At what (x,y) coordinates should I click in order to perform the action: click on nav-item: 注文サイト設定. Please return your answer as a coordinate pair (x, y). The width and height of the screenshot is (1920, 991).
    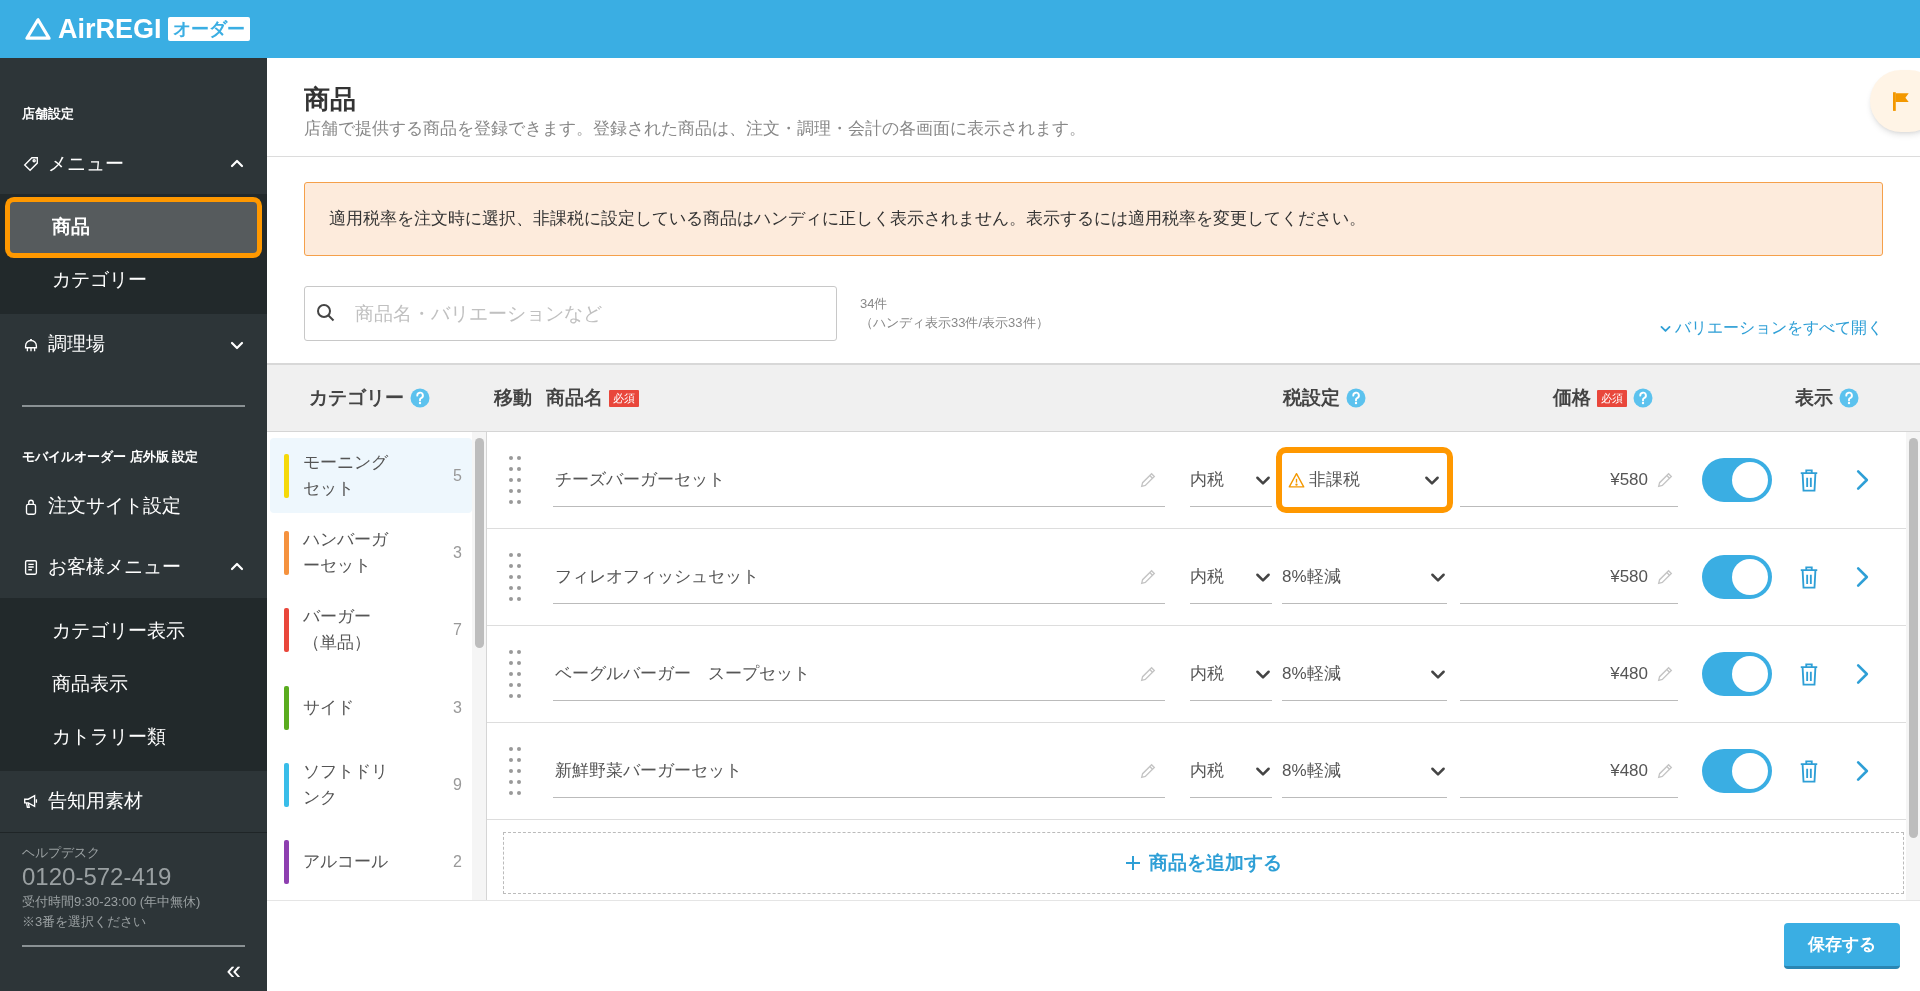
    Looking at the image, I should click on (133, 507).